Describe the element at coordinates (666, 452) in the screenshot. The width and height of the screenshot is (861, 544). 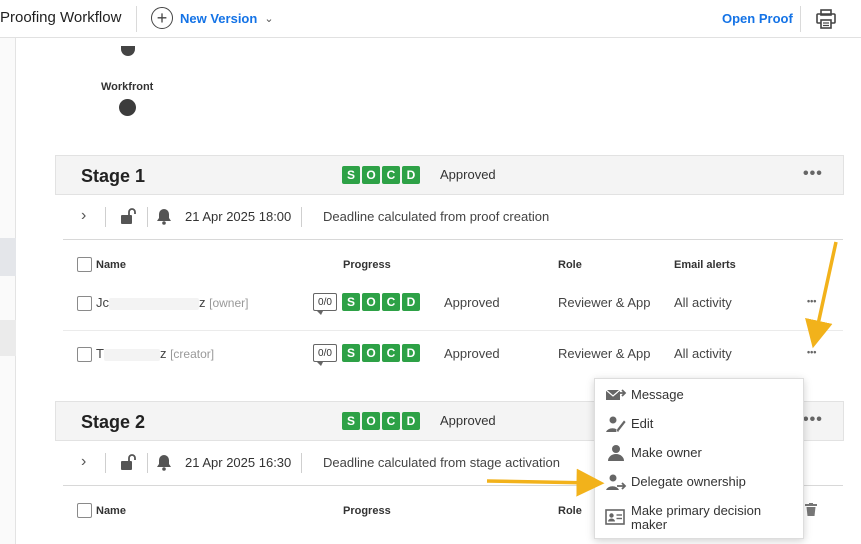
I see `menu-item-label: Make owner` at that location.